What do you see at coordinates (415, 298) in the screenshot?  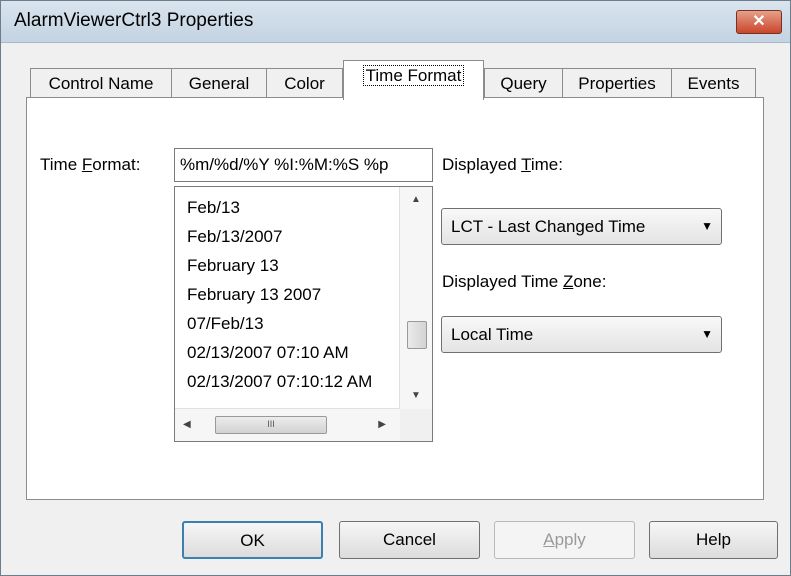 I see `vertical-scrollbar: ▲ ▼` at bounding box center [415, 298].